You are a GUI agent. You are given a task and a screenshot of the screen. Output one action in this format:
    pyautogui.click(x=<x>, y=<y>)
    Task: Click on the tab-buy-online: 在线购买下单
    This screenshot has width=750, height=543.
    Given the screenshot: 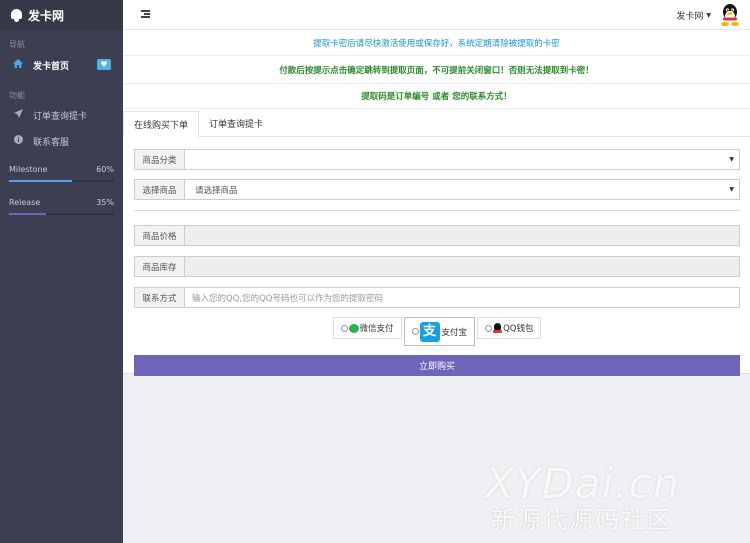 What is the action you would take?
    pyautogui.click(x=161, y=124)
    